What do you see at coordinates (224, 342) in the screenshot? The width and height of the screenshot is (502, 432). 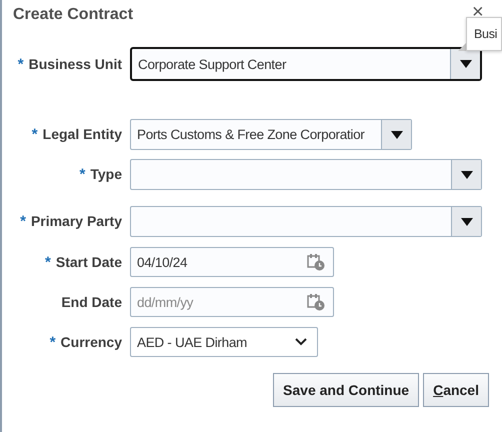 I see `currency-select: AED - UAE Dirham` at bounding box center [224, 342].